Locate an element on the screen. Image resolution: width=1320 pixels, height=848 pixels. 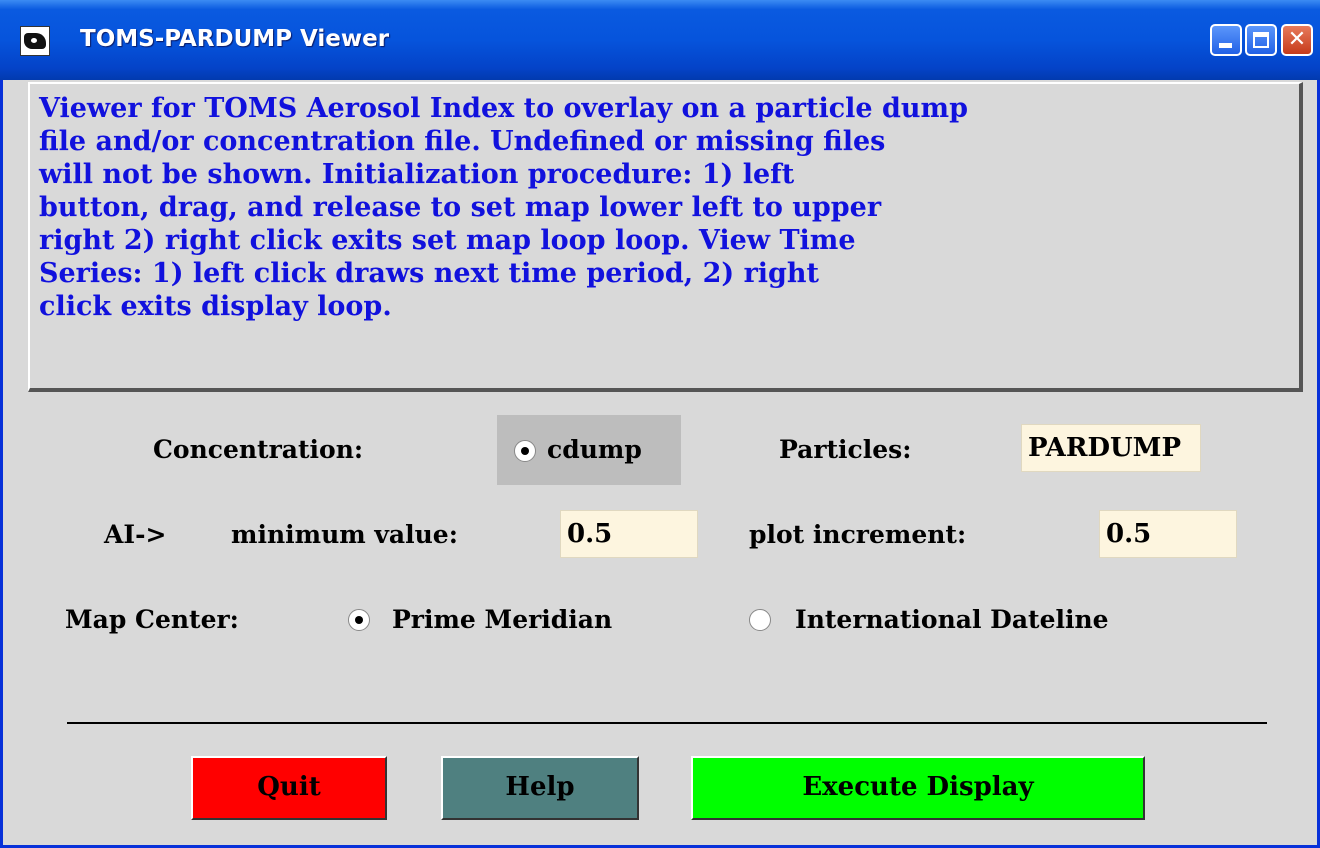
cdump-radio-icon is located at coordinates (525, 451).